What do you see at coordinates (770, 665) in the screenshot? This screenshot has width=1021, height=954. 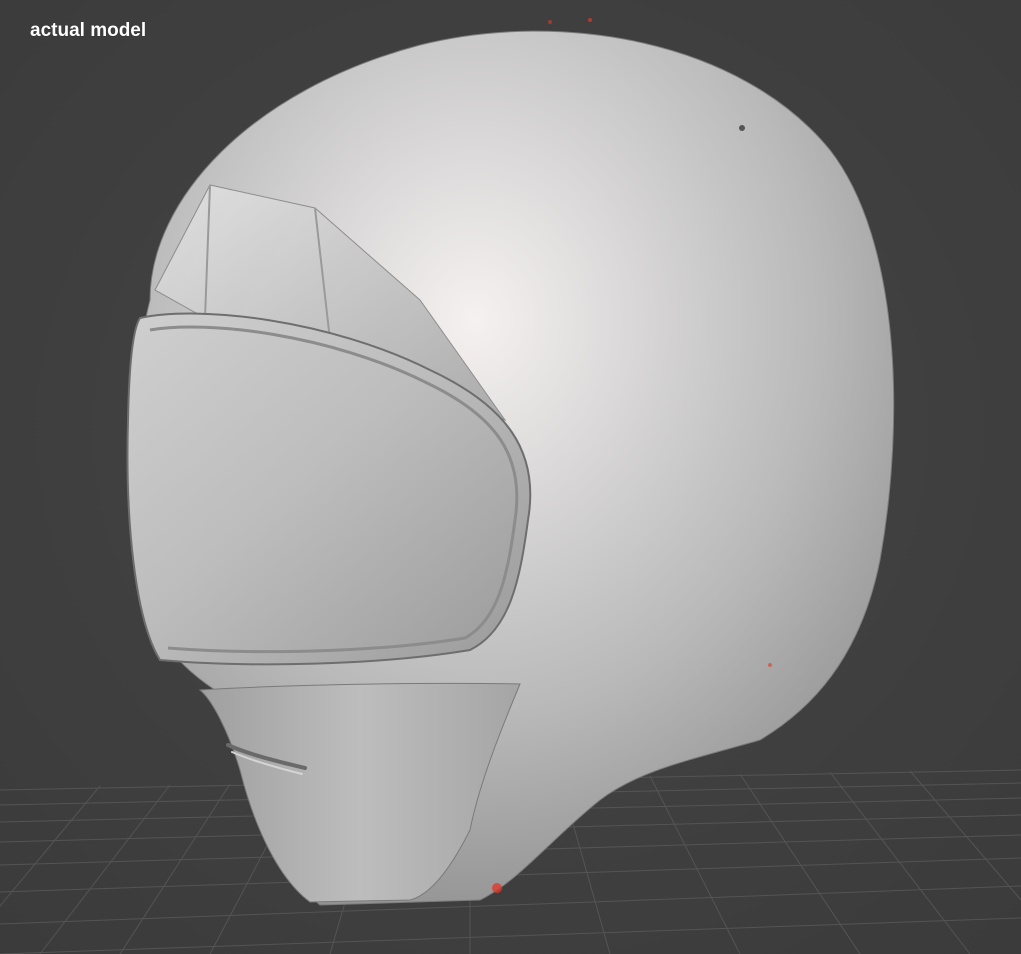 I see `marker-point-right` at bounding box center [770, 665].